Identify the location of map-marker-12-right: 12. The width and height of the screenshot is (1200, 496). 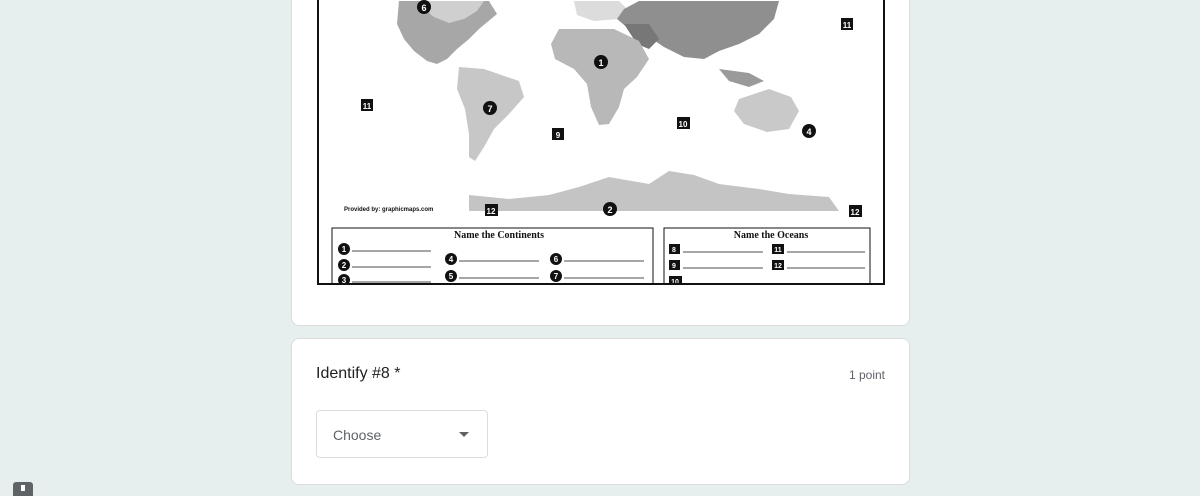
(855, 211).